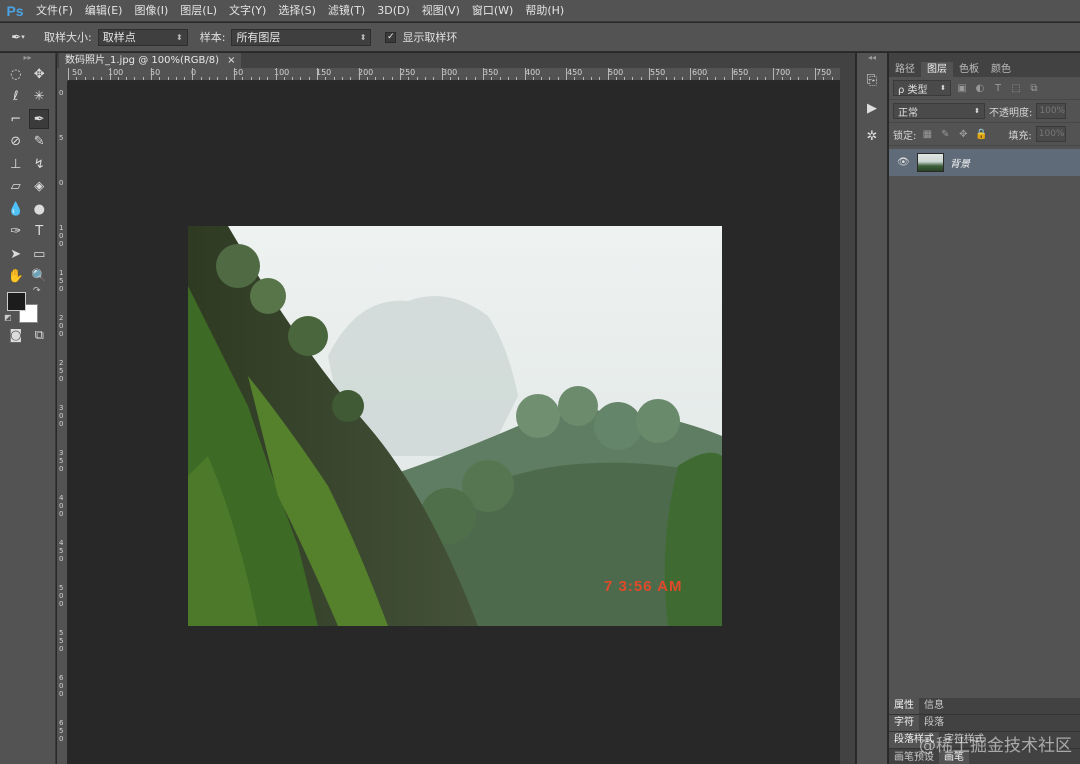 The image size is (1080, 764). I want to click on history-brush-tool-icon: ↯, so click(39, 164).